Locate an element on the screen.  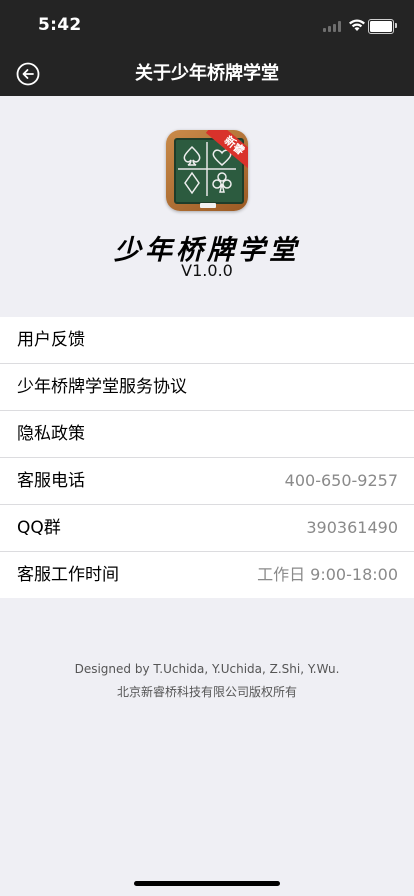
page-title: 关于少年桥牌学堂 is located at coordinates (207, 73).